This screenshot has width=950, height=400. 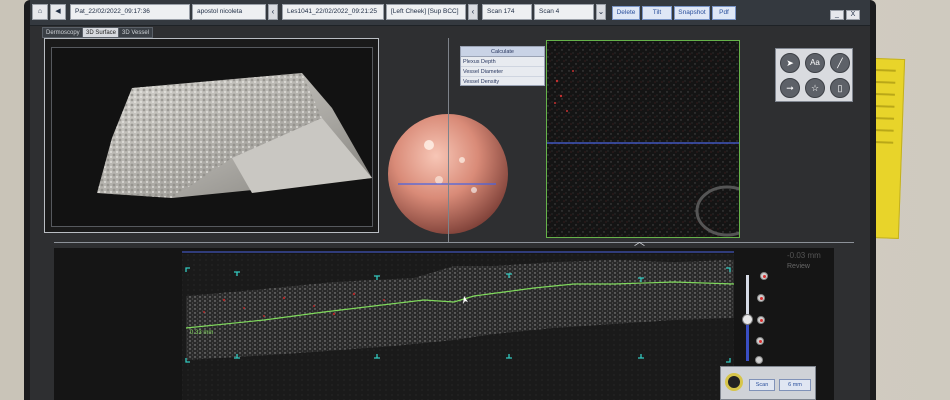 I want to click on review-label: Review, so click(x=798, y=266).